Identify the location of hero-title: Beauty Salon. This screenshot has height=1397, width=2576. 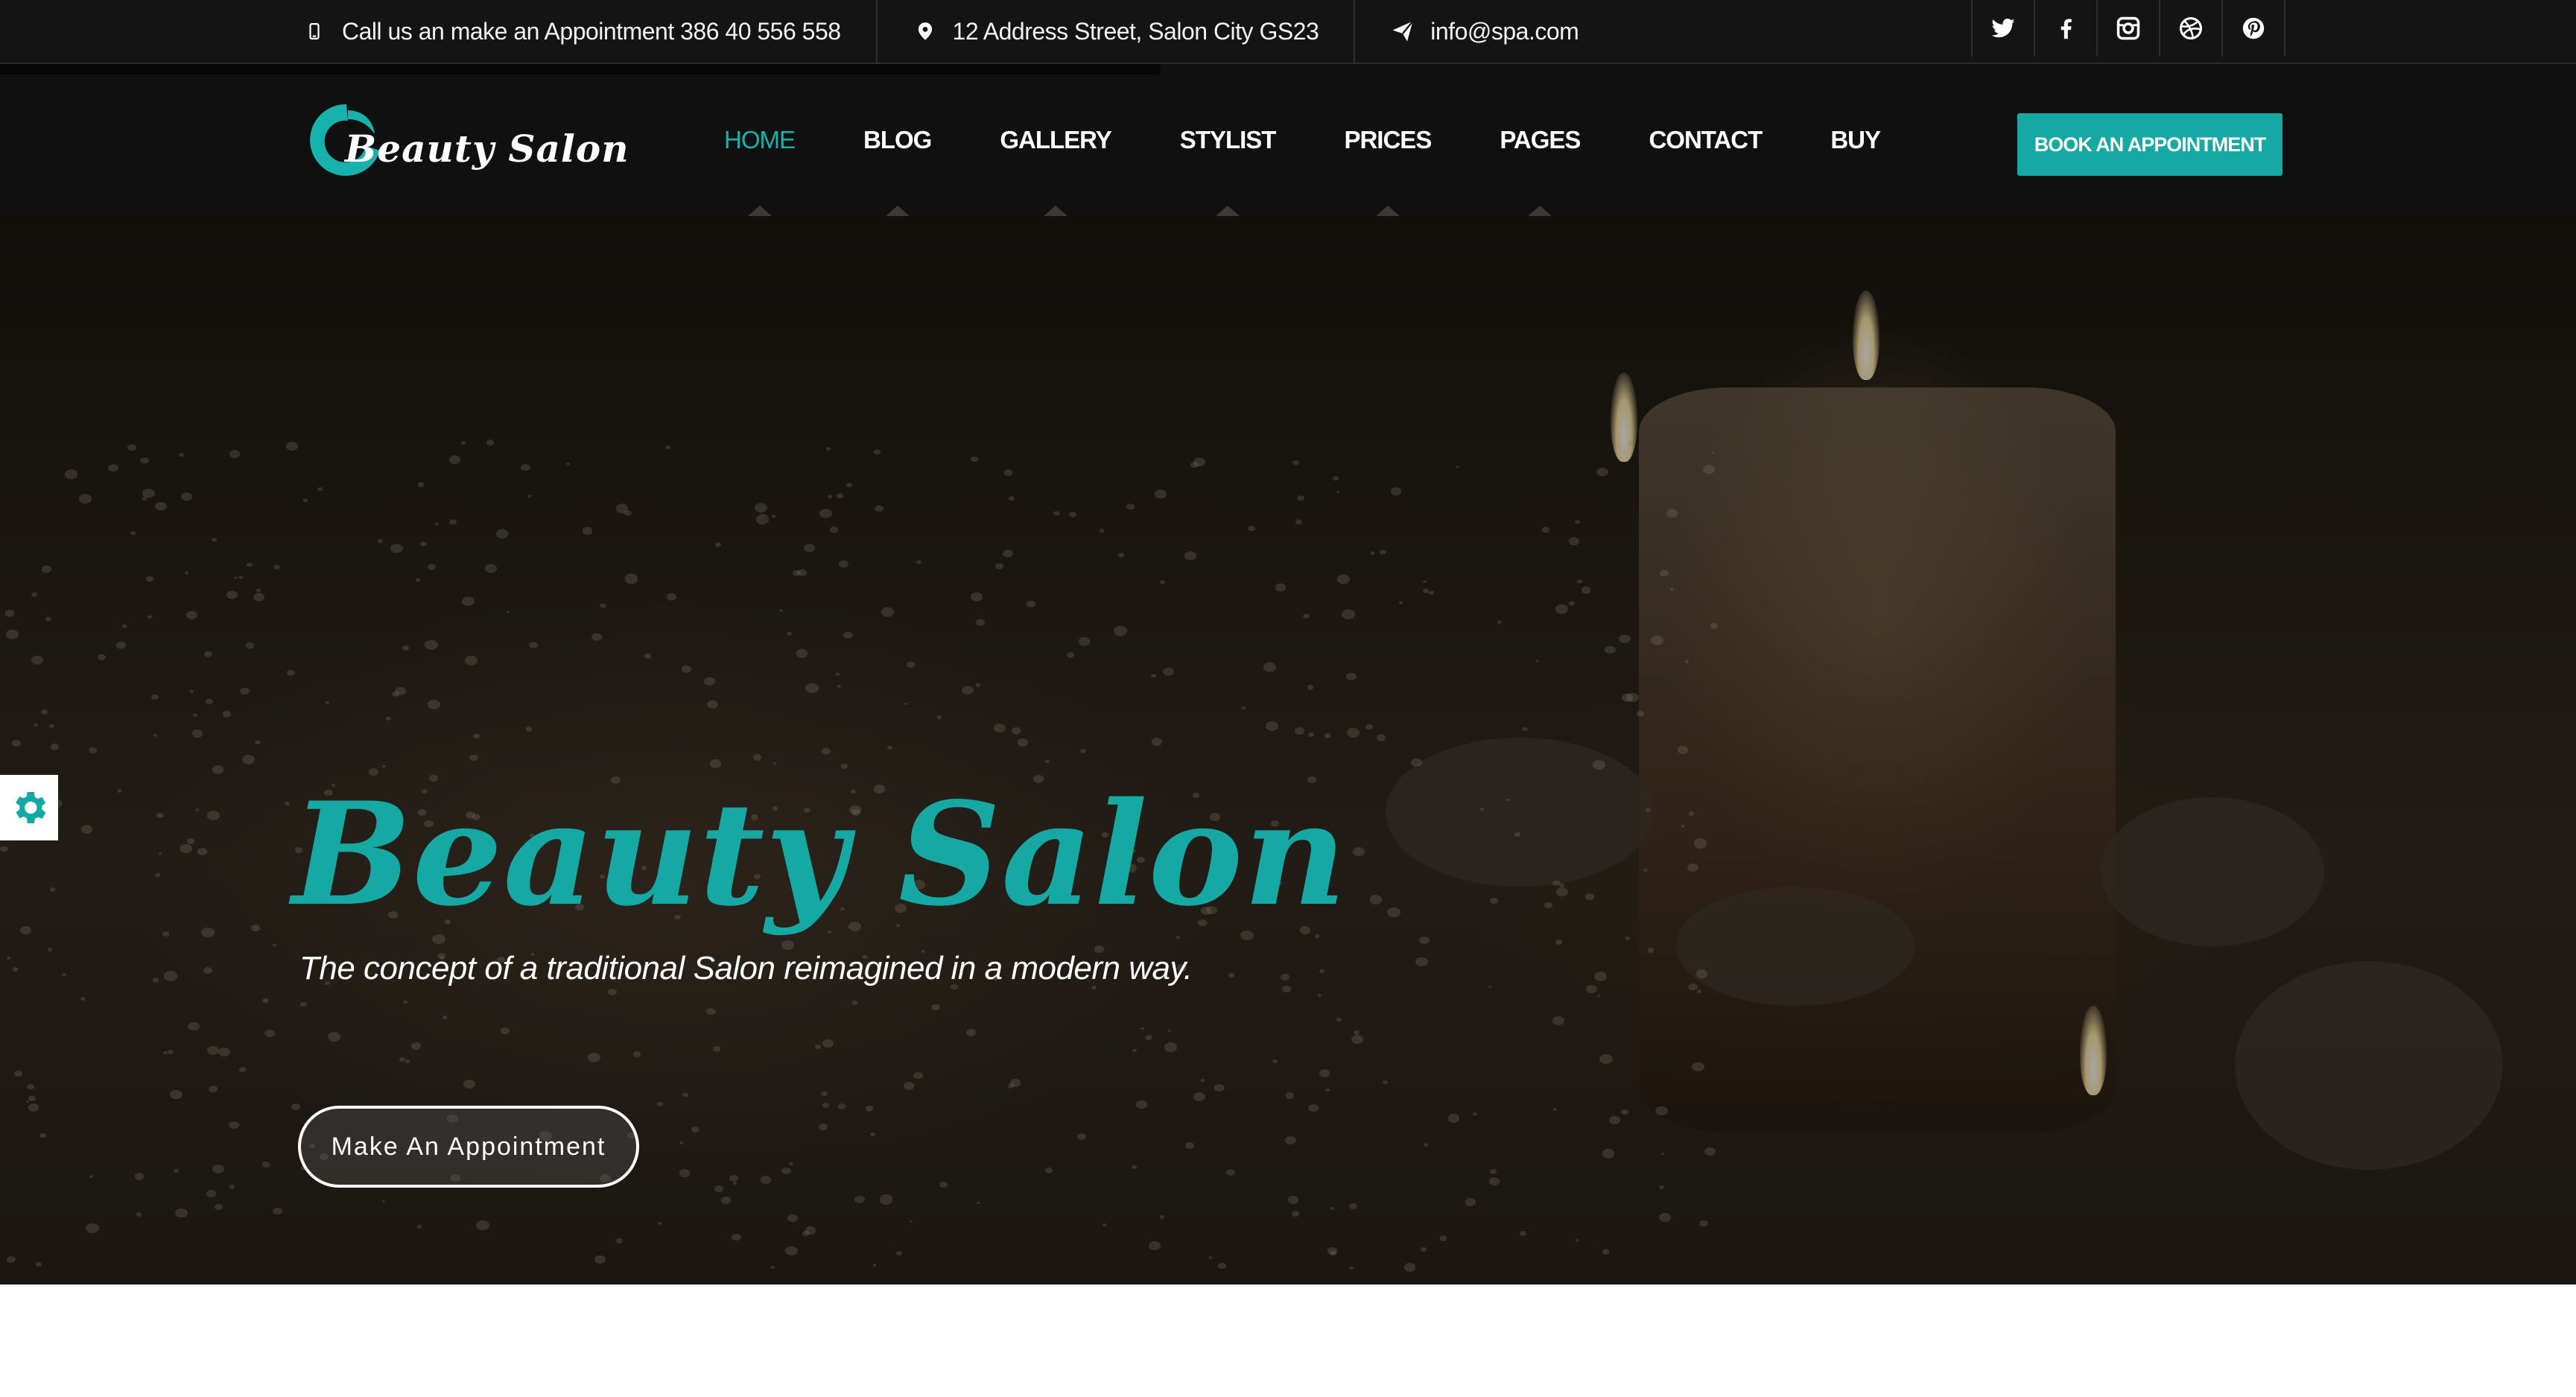
(820, 854).